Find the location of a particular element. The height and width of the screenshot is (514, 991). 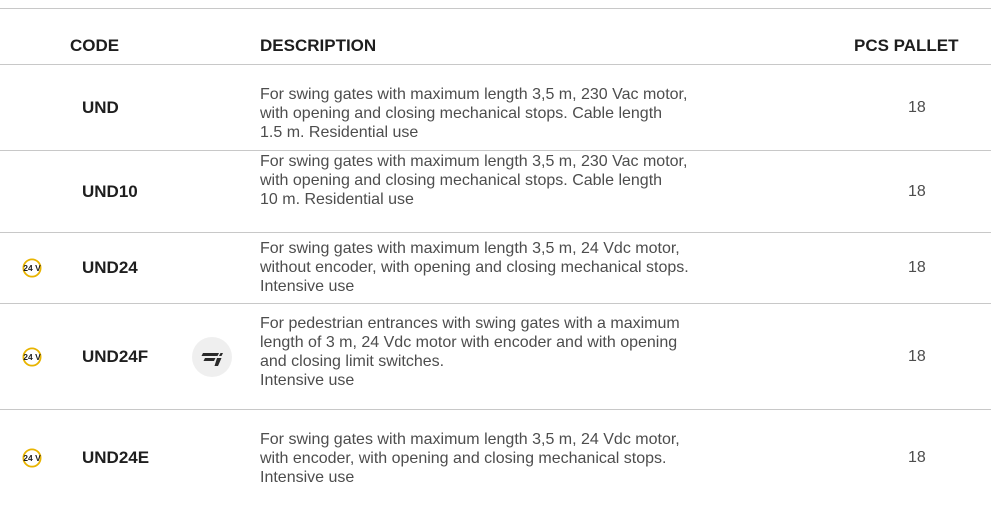

header-code: CODE is located at coordinates (95, 45).